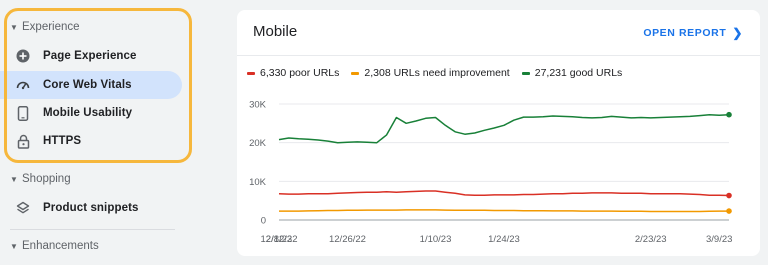 Image resolution: width=768 pixels, height=265 pixels. I want to click on x-tick-label: 12/26/22, so click(347, 239).